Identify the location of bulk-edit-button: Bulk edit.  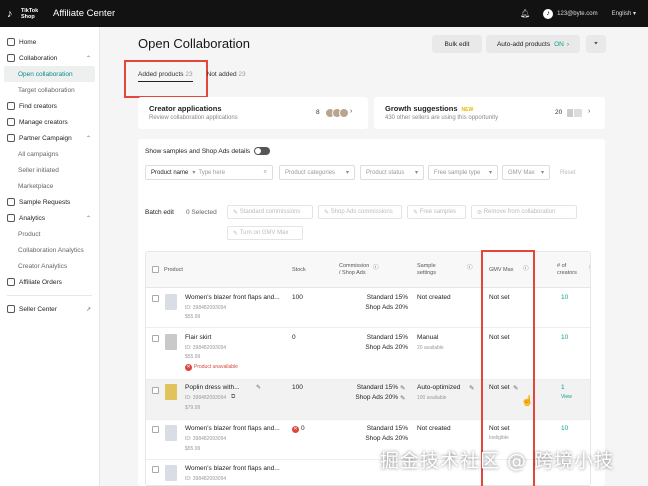
(457, 44).